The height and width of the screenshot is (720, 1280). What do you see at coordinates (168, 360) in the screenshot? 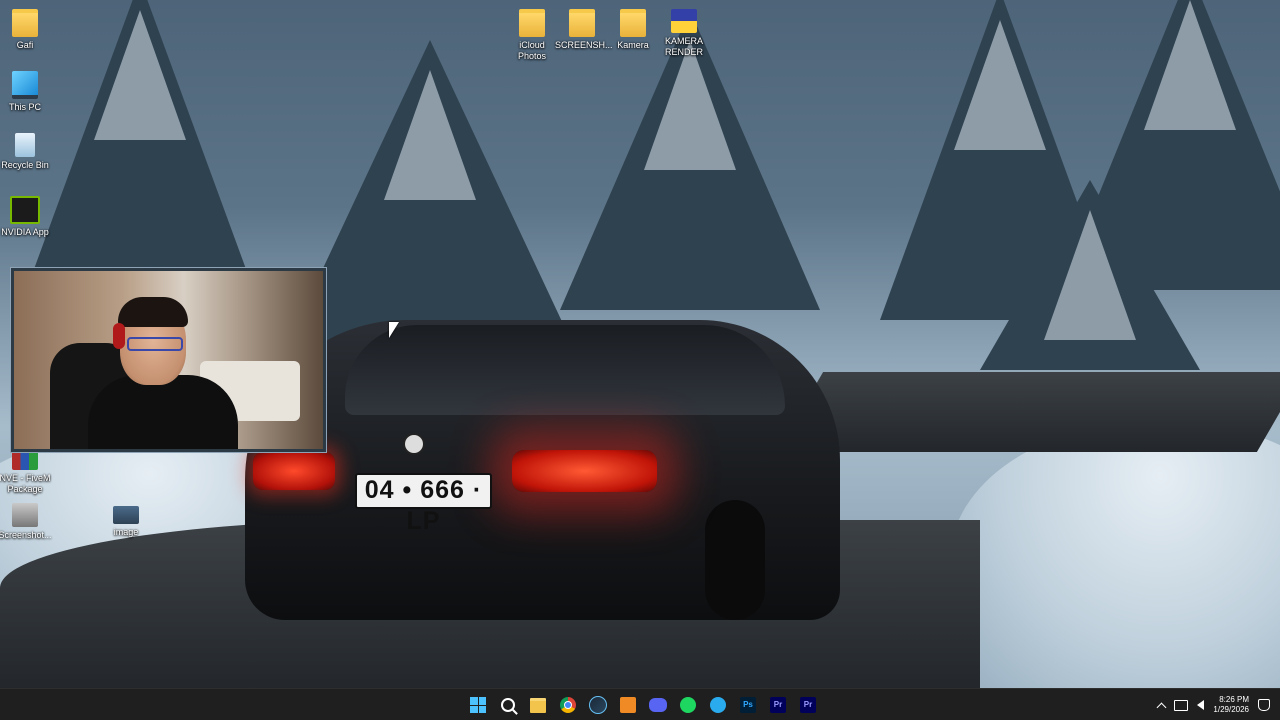
I see `webcam-overlay` at bounding box center [168, 360].